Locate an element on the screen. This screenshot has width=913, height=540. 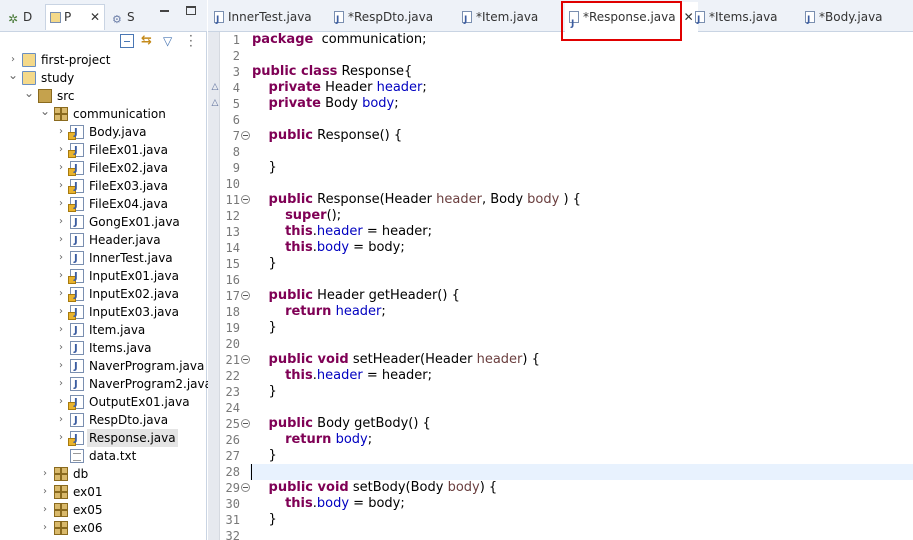
tree-item: › db is located at coordinates (103, 474).